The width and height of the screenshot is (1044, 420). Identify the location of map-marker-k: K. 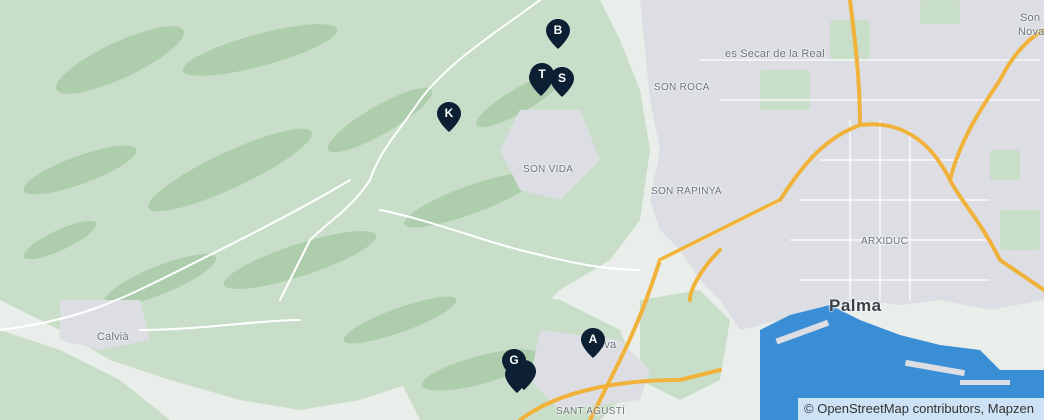
(449, 117).